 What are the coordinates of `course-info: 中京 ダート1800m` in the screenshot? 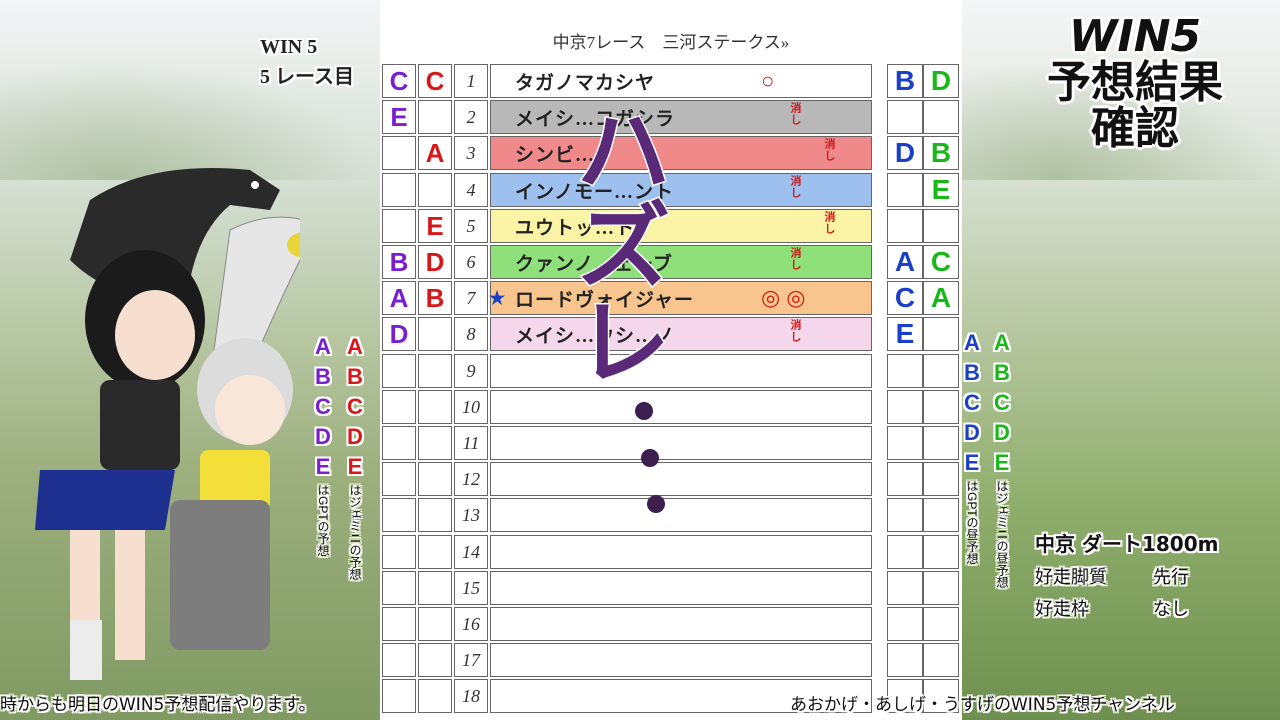 It's located at (1127, 544).